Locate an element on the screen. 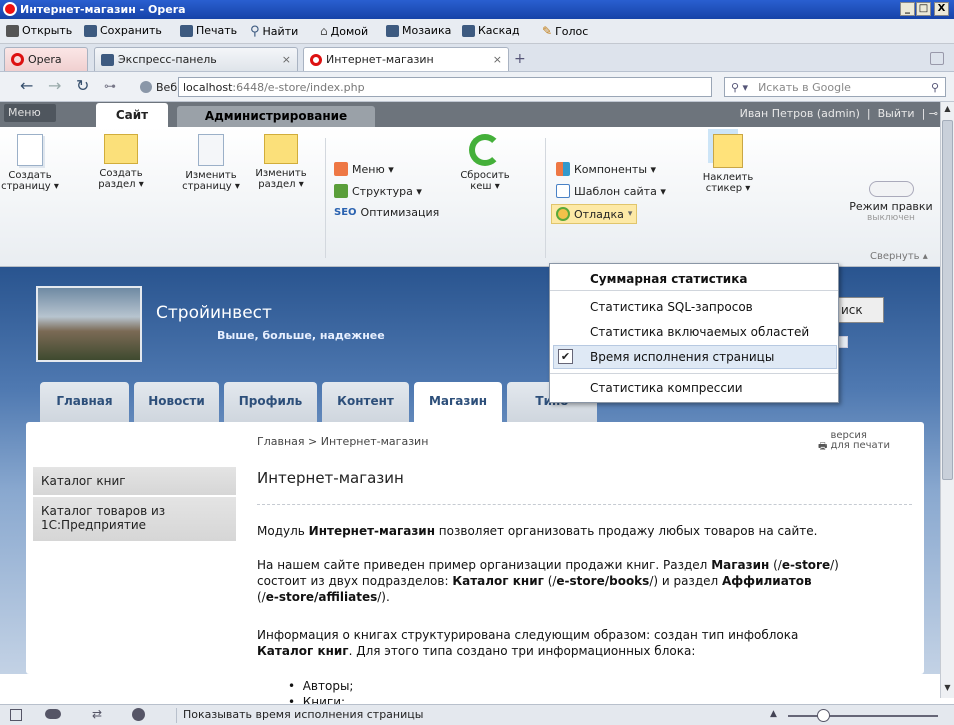 The height and width of the screenshot is (725, 954). site-search-button: иск is located at coordinates (860, 310).